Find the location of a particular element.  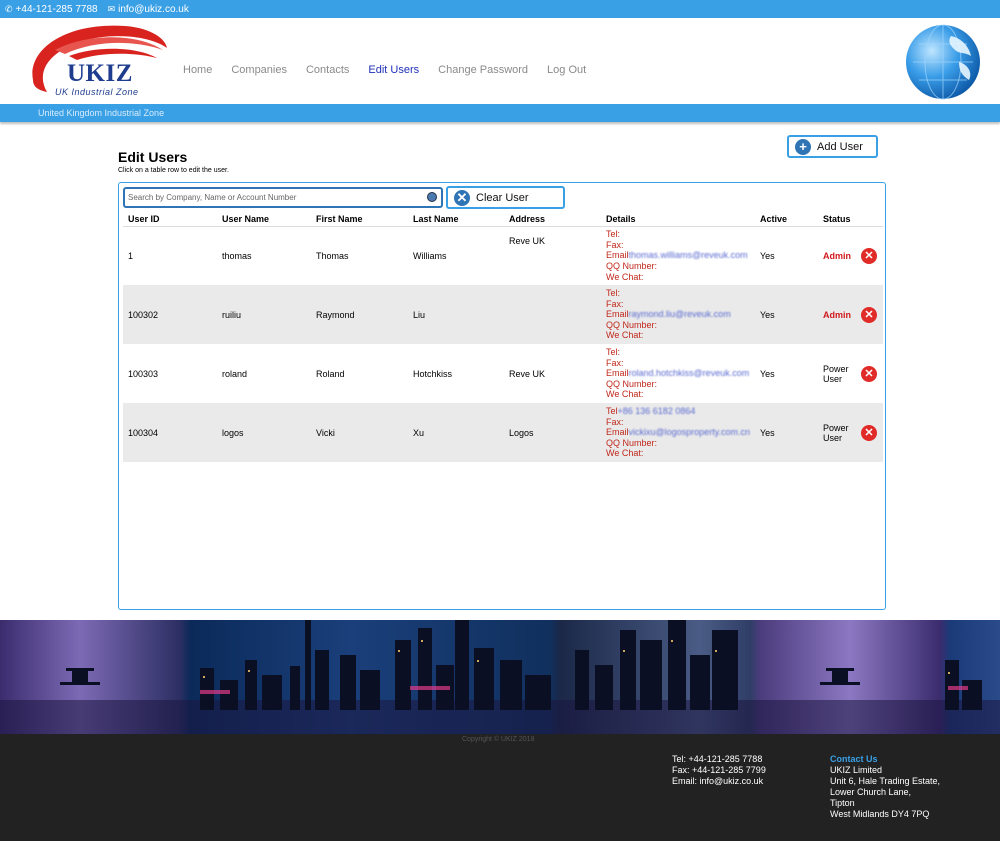

footer-addr-line: UKIZ Limited is located at coordinates (856, 770).